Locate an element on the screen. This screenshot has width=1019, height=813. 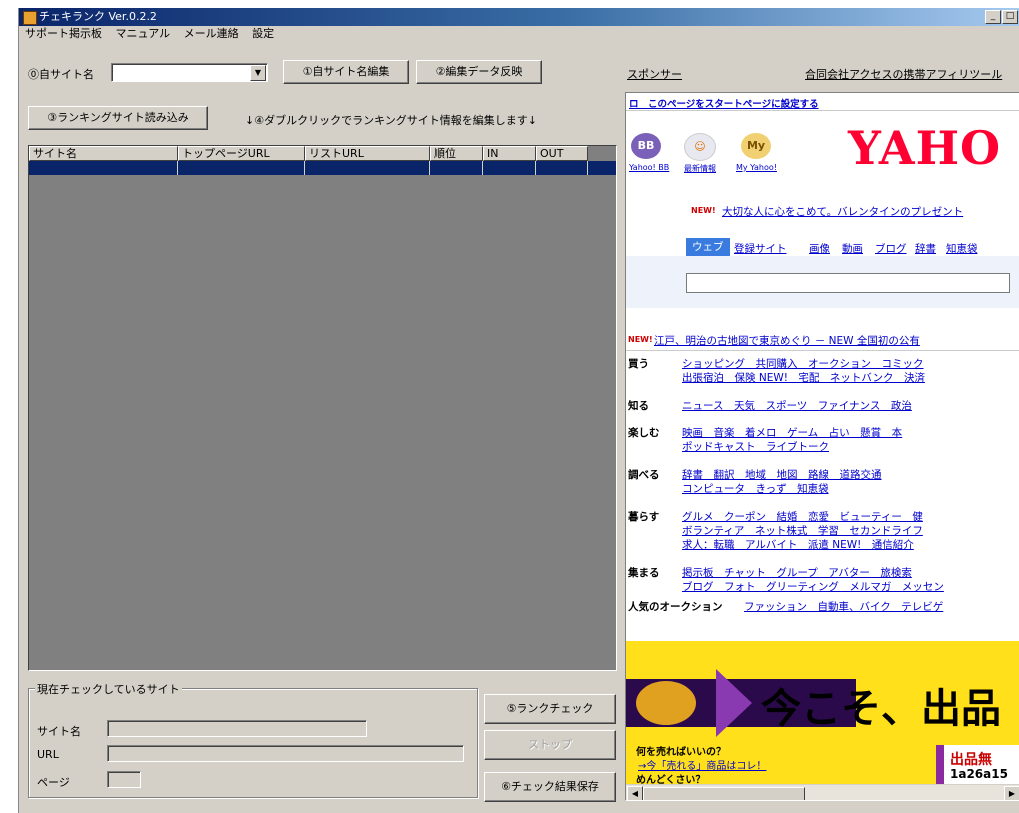
news-icon: ☺ is located at coordinates (700, 147).